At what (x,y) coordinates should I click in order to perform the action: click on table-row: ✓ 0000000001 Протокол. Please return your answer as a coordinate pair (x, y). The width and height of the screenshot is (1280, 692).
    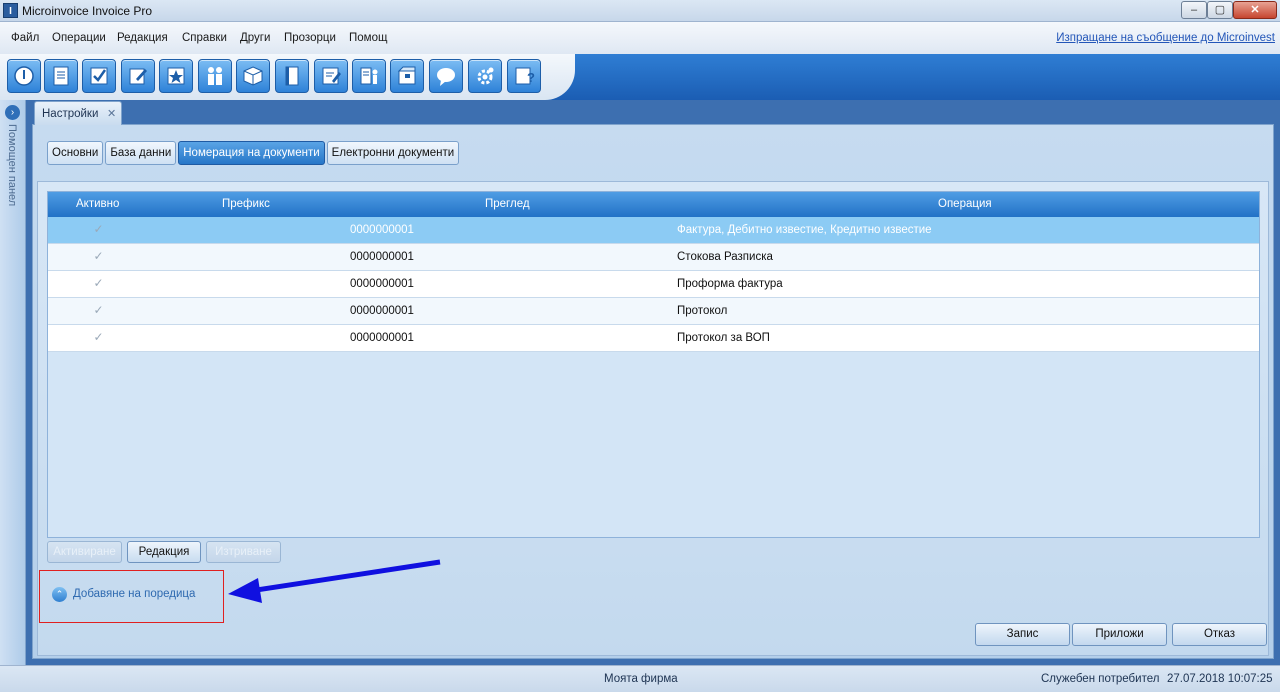
    Looking at the image, I should click on (653, 311).